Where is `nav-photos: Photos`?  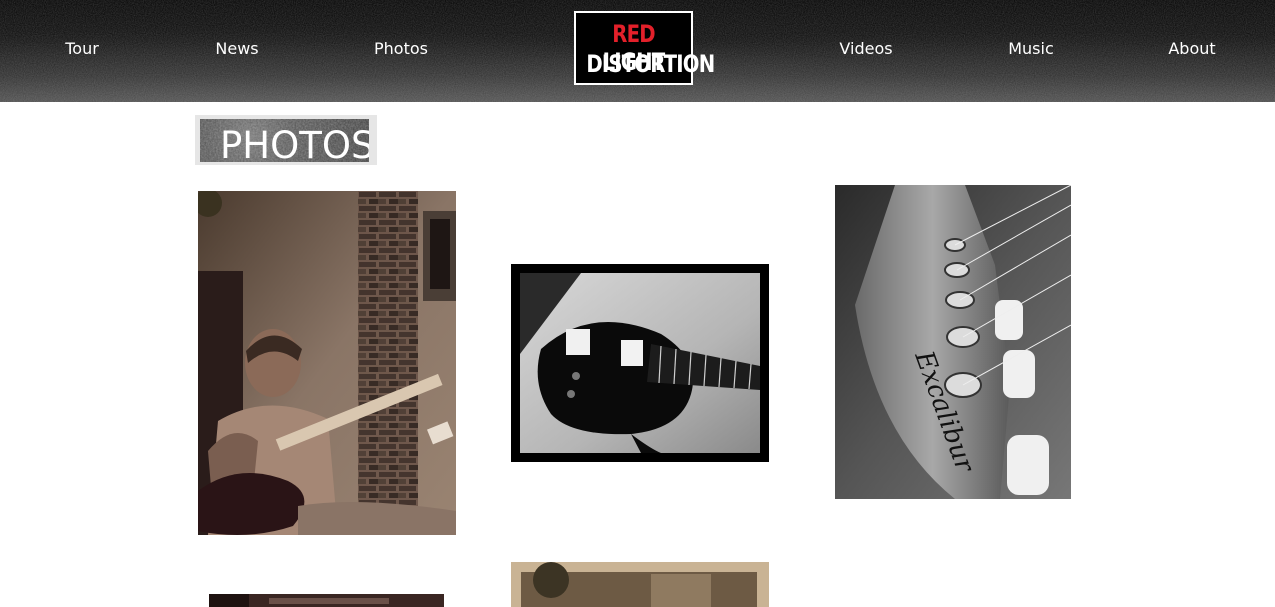 nav-photos: Photos is located at coordinates (401, 49).